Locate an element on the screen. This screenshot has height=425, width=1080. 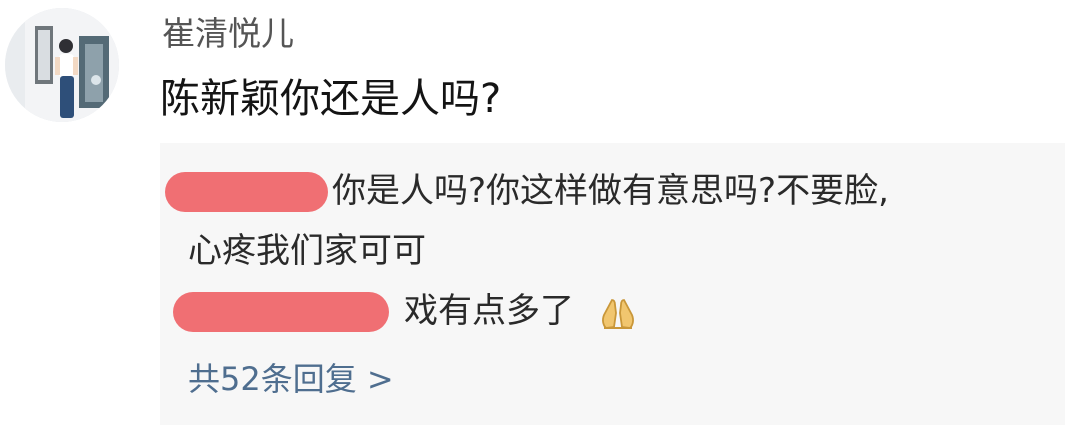
reply-1-line-1: 你是人吗?你这样做有意思吗?不要脸, is located at coordinates (610, 191).